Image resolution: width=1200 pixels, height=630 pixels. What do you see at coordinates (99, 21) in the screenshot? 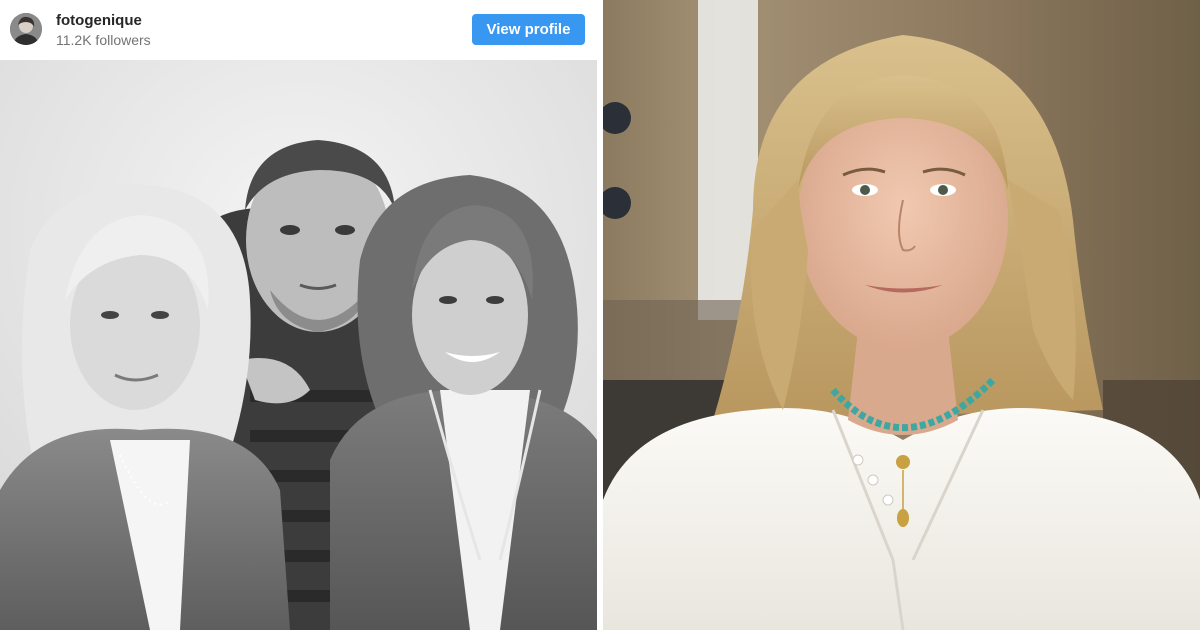
I see `username: fotogenique` at bounding box center [99, 21].